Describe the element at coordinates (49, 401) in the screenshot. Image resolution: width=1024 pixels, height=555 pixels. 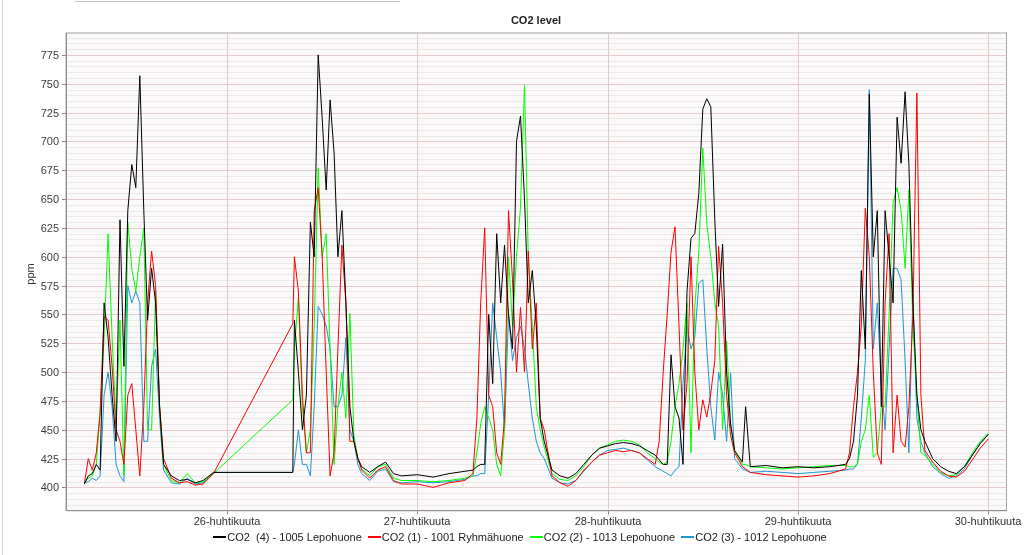
I see `y-tick-label: 475` at that location.